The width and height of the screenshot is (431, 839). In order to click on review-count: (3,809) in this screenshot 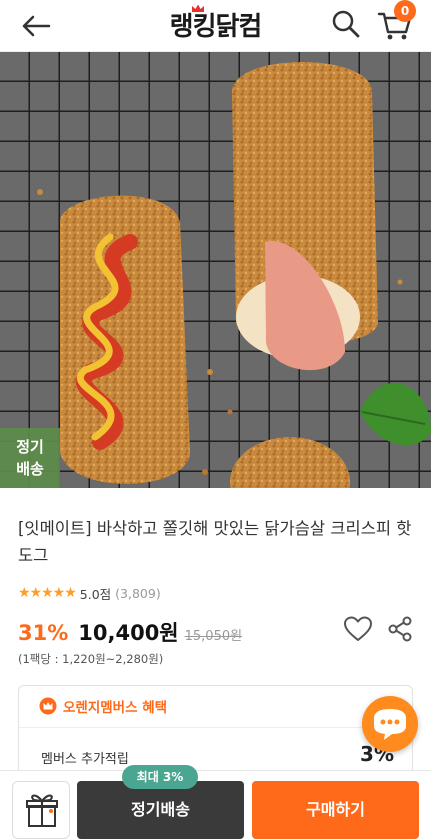, I will do `click(138, 593)`.